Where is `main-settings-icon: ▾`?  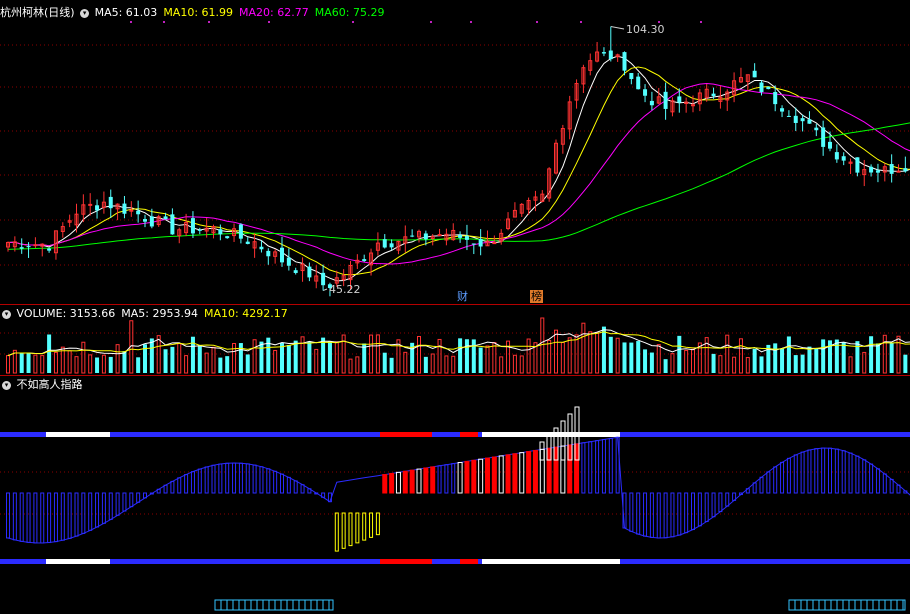 main-settings-icon: ▾ is located at coordinates (85, 13).